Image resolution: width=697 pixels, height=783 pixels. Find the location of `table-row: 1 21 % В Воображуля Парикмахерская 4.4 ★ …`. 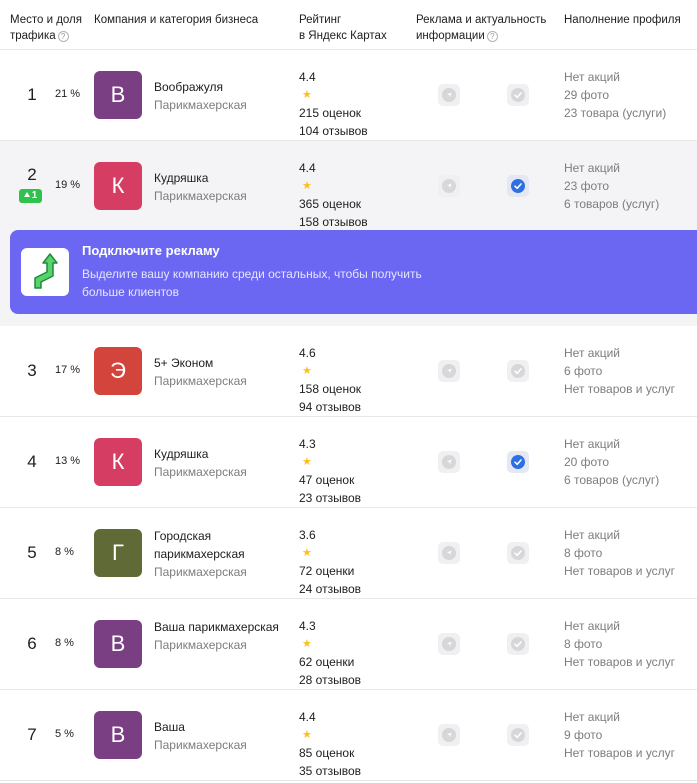

table-row: 1 21 % В Воображуля Парикмахерская 4.4 ★ … is located at coordinates (348, 95).